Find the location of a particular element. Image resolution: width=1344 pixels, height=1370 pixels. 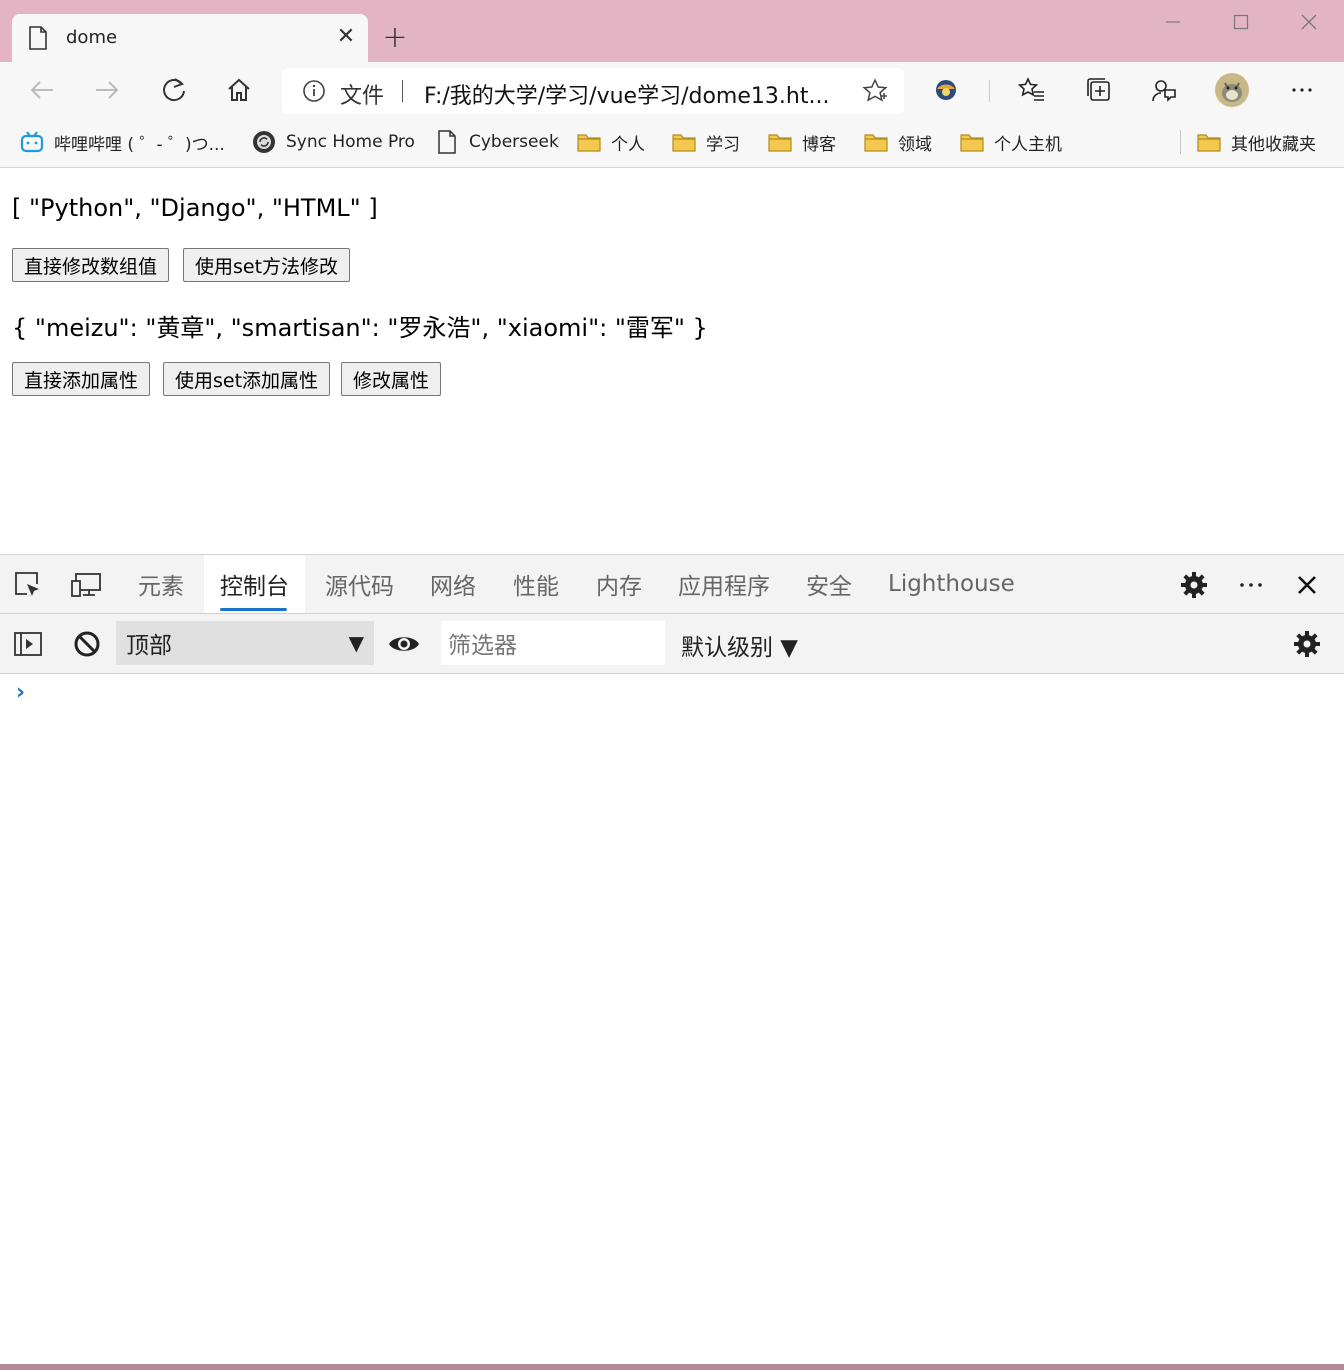

bookmark-folder-personal-host: 个人主机 is located at coordinates (1011, 142).